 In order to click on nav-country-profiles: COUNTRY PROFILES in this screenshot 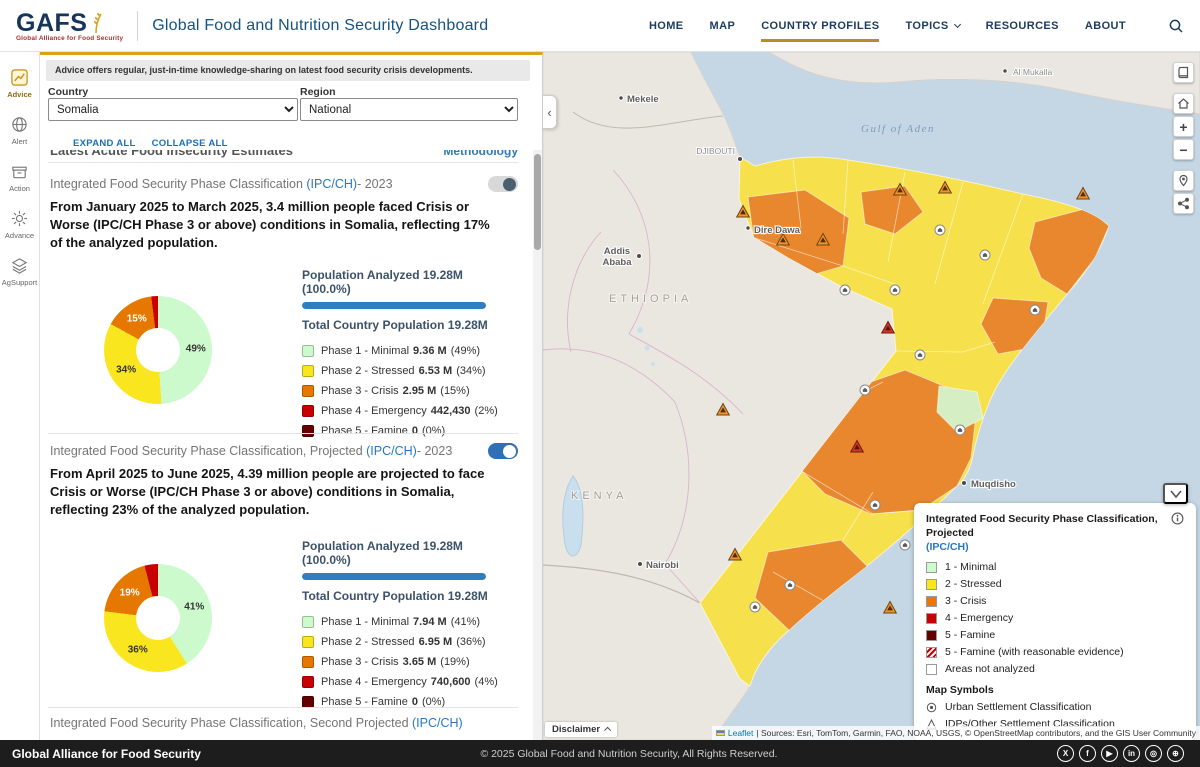, I will do `click(820, 26)`.